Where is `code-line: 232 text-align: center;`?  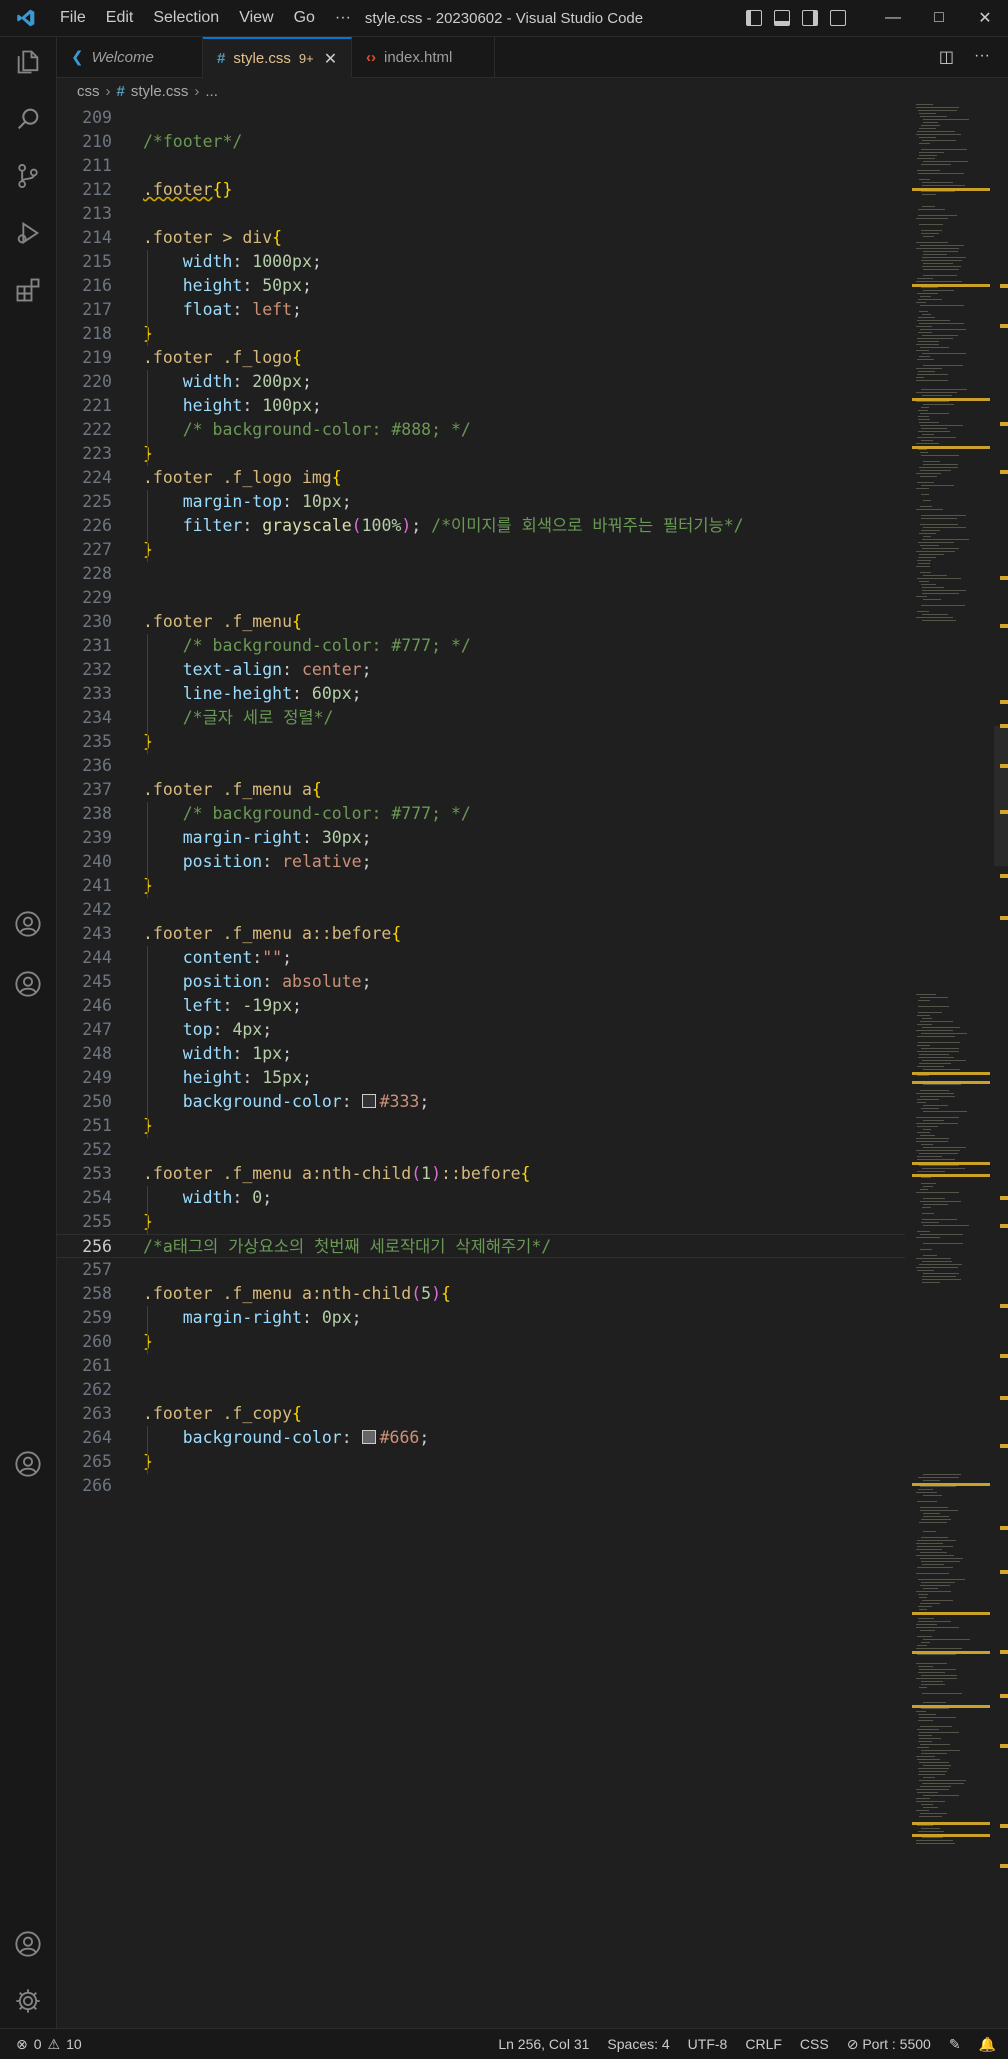
code-line: 232 text-align: center; is located at coordinates (482, 670).